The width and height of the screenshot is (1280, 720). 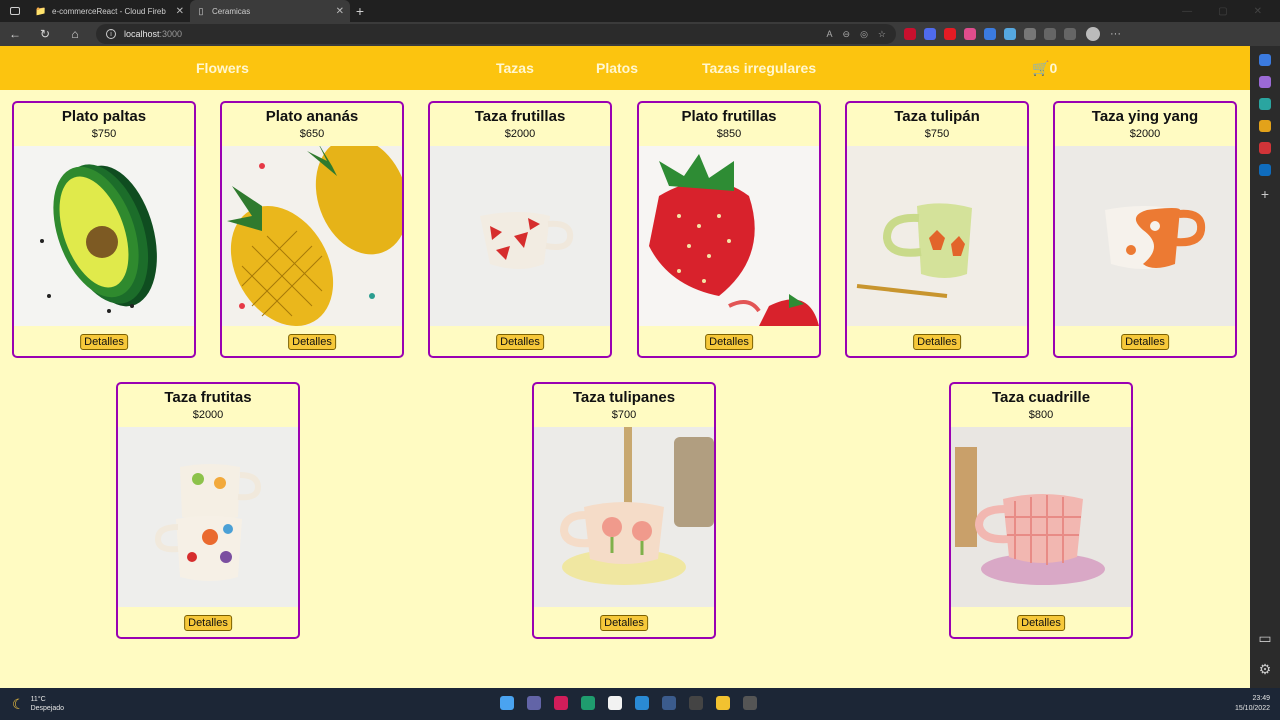 What do you see at coordinates (1265, 170) in the screenshot?
I see `outlook-icon` at bounding box center [1265, 170].